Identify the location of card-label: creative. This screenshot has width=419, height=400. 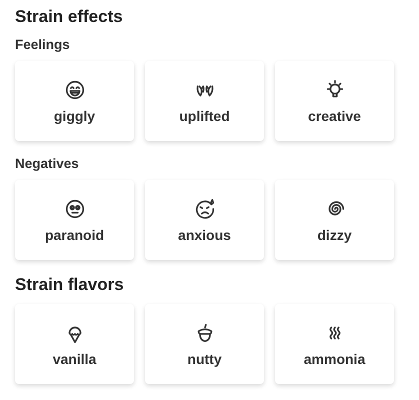
(334, 116).